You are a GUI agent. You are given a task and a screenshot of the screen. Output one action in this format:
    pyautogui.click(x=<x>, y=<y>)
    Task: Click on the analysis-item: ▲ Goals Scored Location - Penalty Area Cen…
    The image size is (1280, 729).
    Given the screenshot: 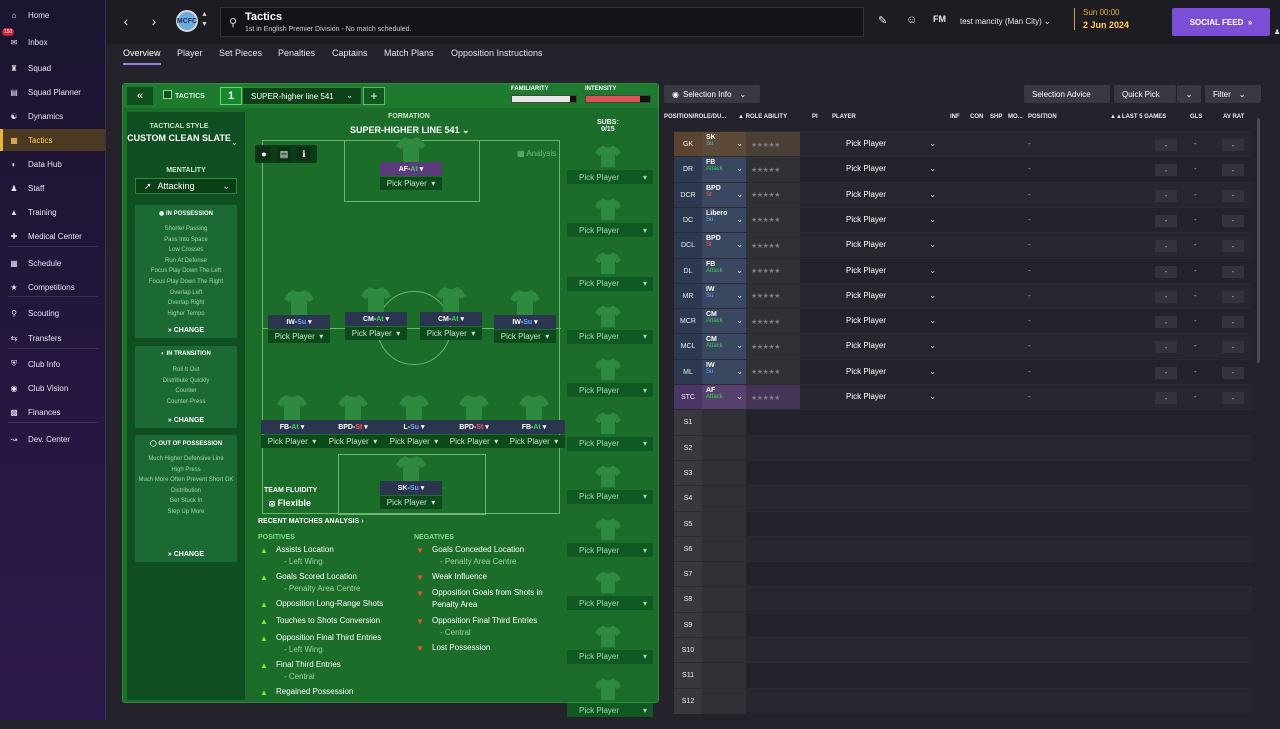 What is the action you would take?
    pyautogui.click(x=338, y=583)
    